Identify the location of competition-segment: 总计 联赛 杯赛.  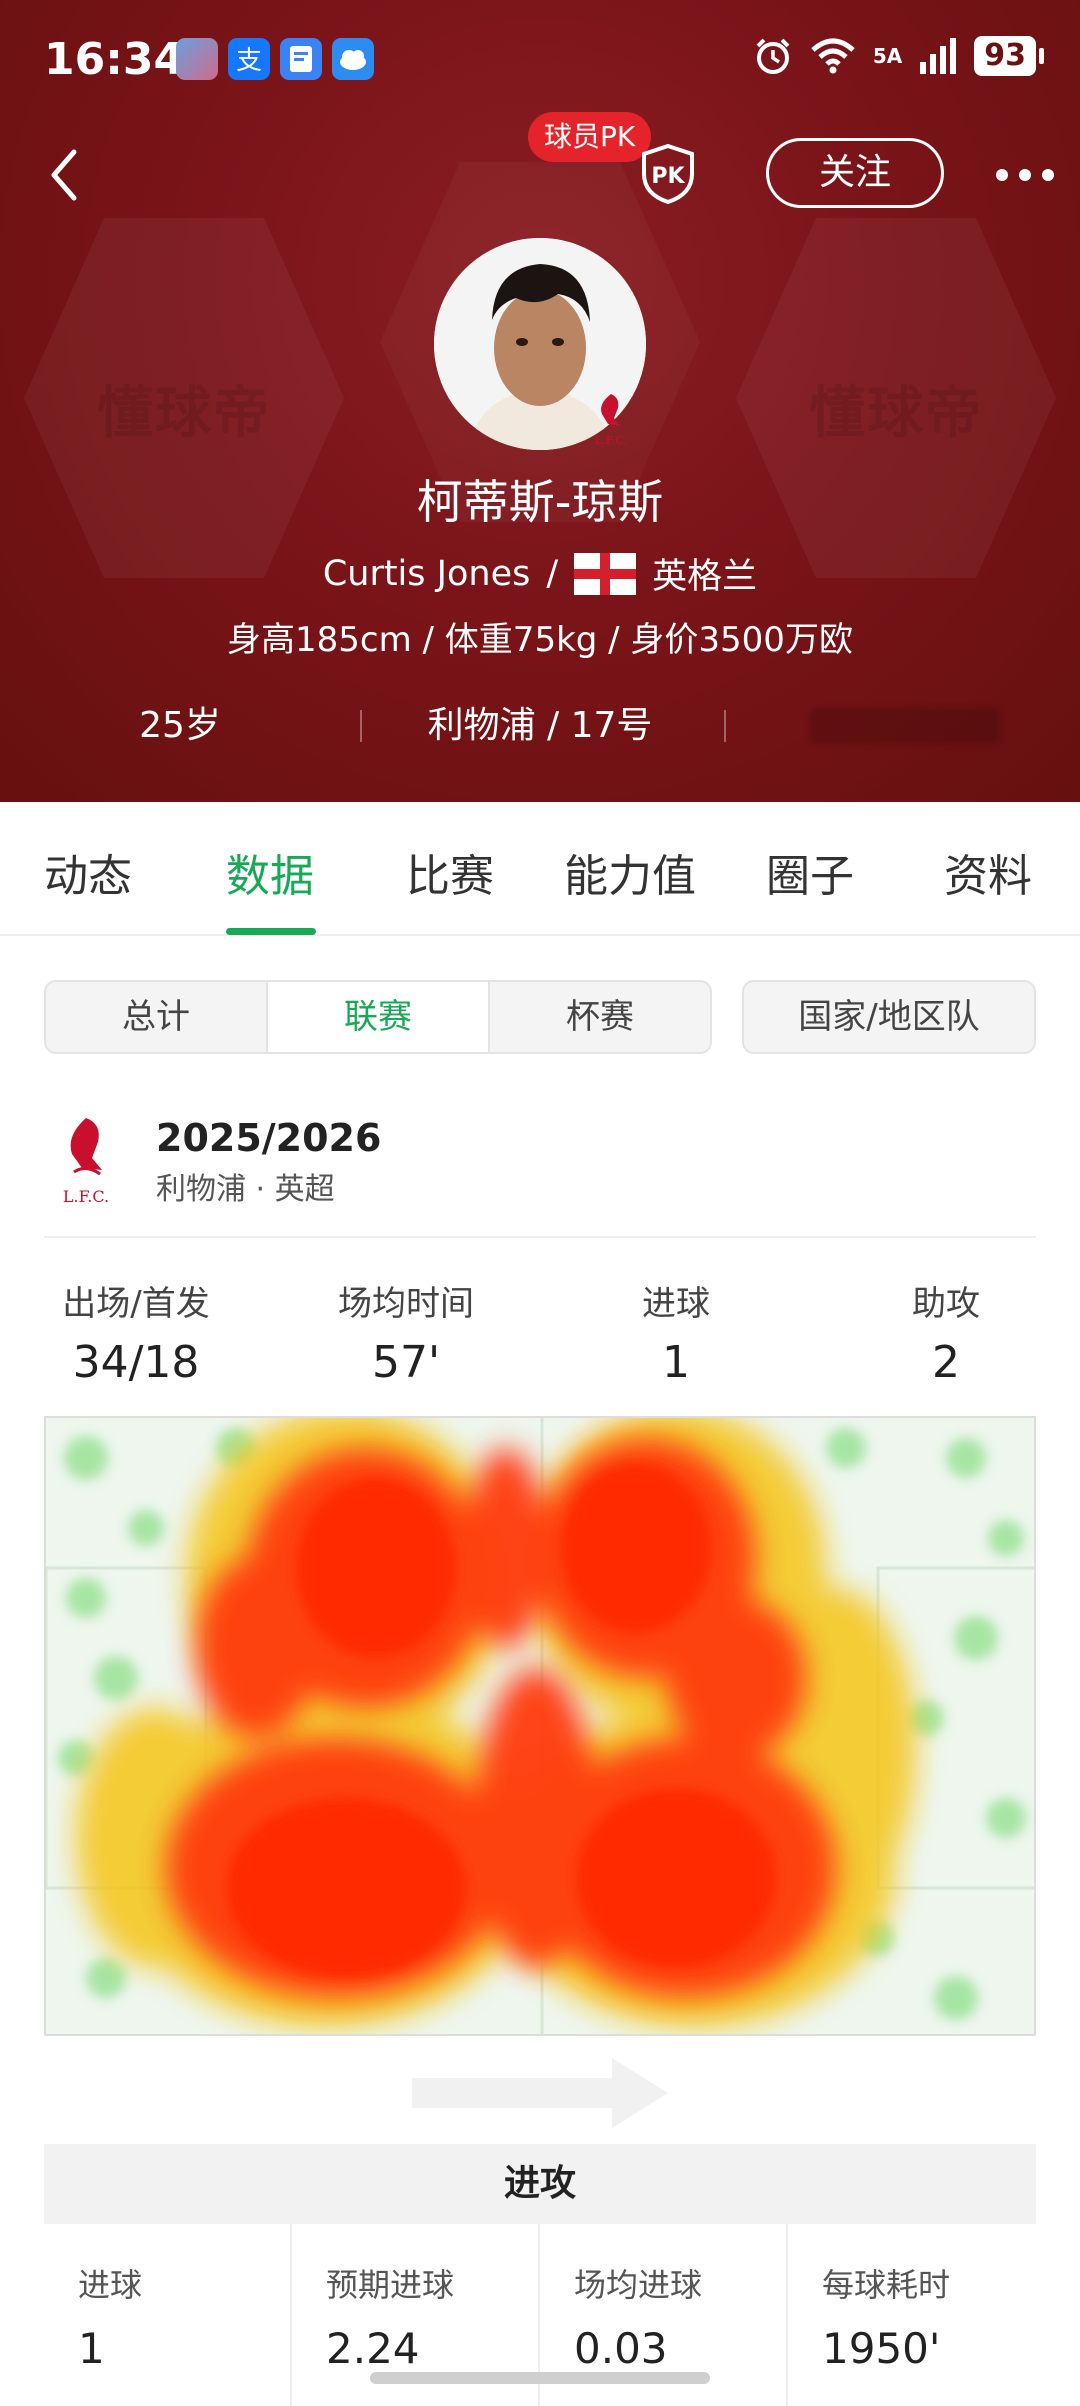
(378, 1017).